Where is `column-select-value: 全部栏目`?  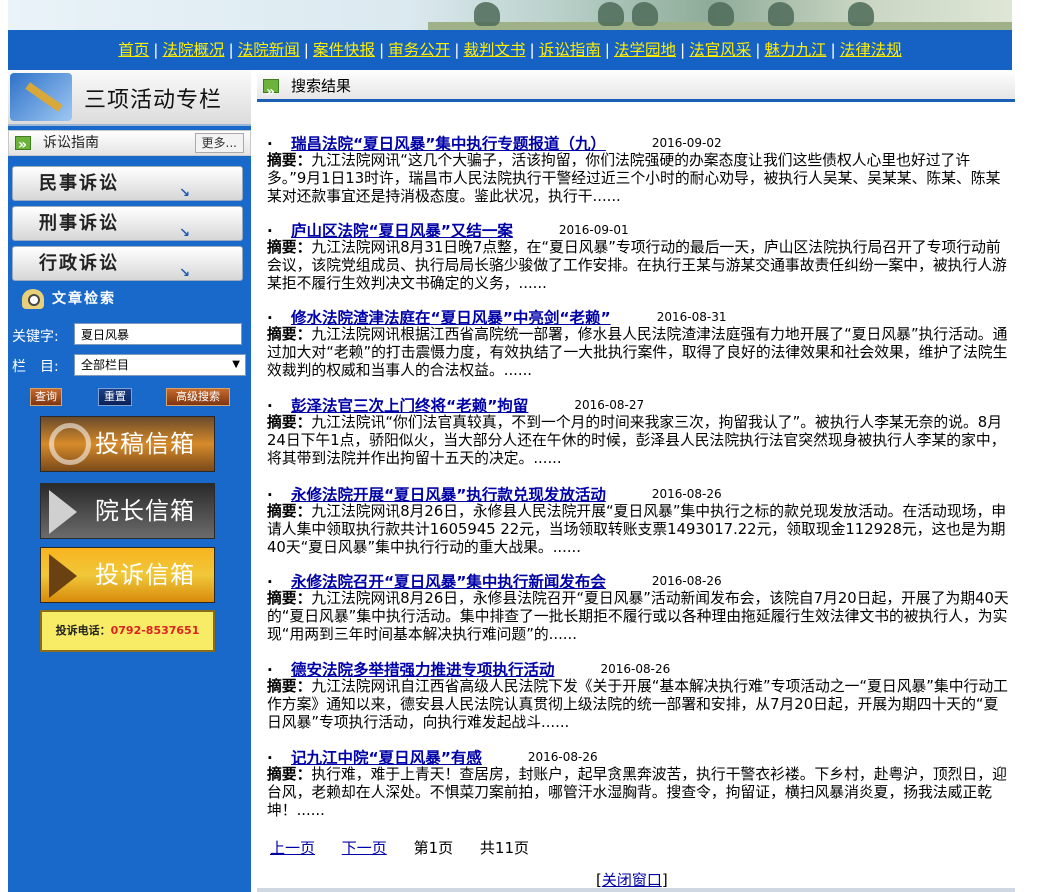 column-select-value: 全部栏目 is located at coordinates (105, 365).